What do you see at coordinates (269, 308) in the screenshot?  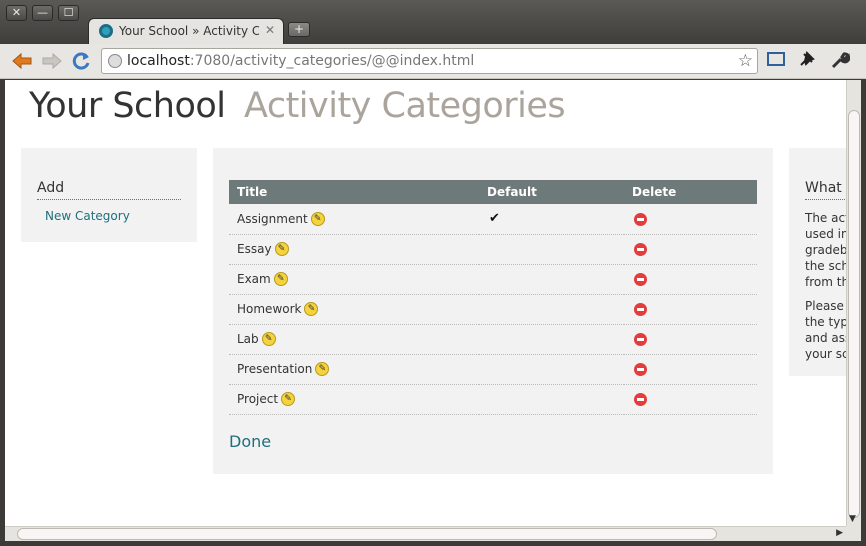 I see `category-title: Homework` at bounding box center [269, 308].